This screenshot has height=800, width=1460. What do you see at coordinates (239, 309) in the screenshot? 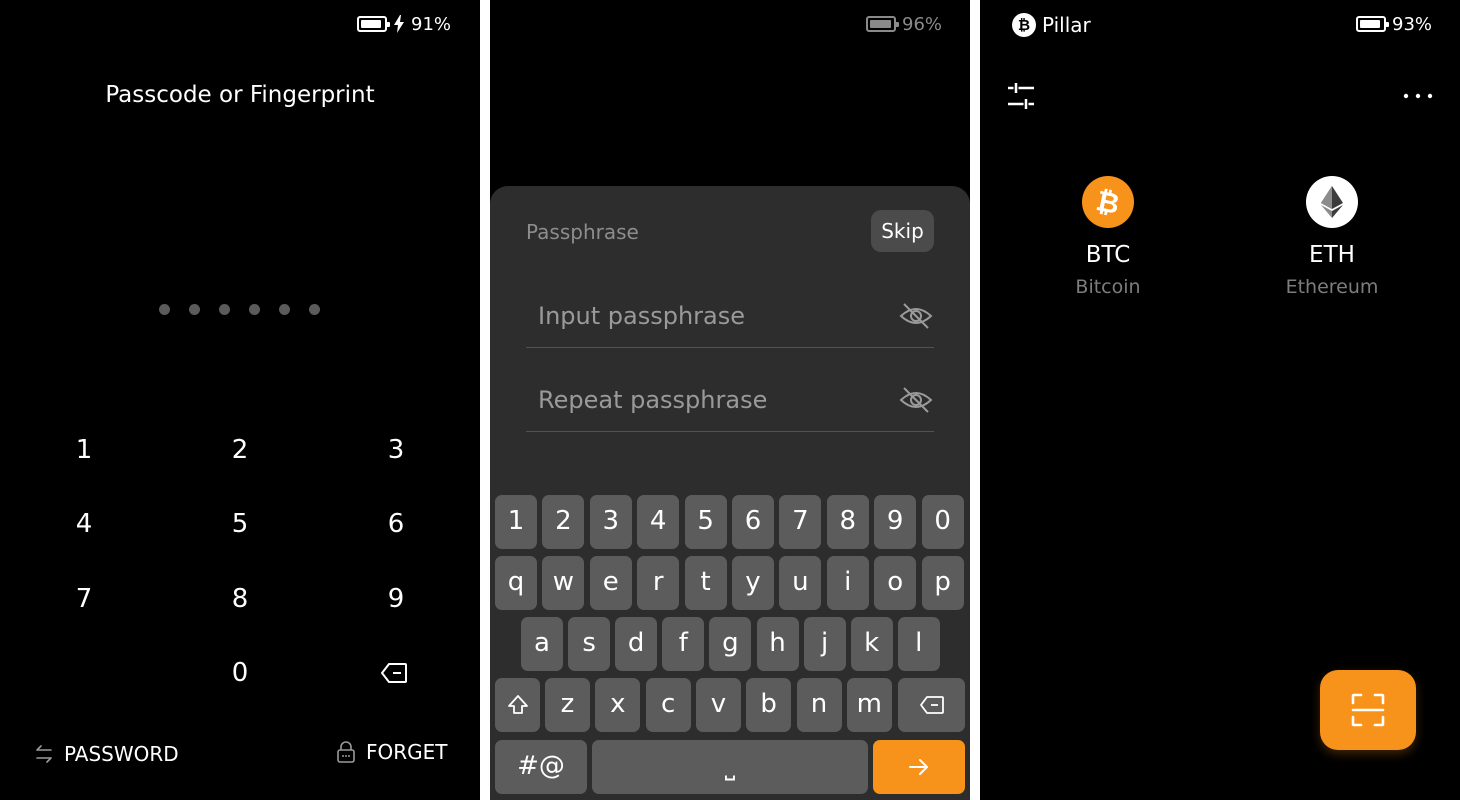
I see `passcode-dots` at bounding box center [239, 309].